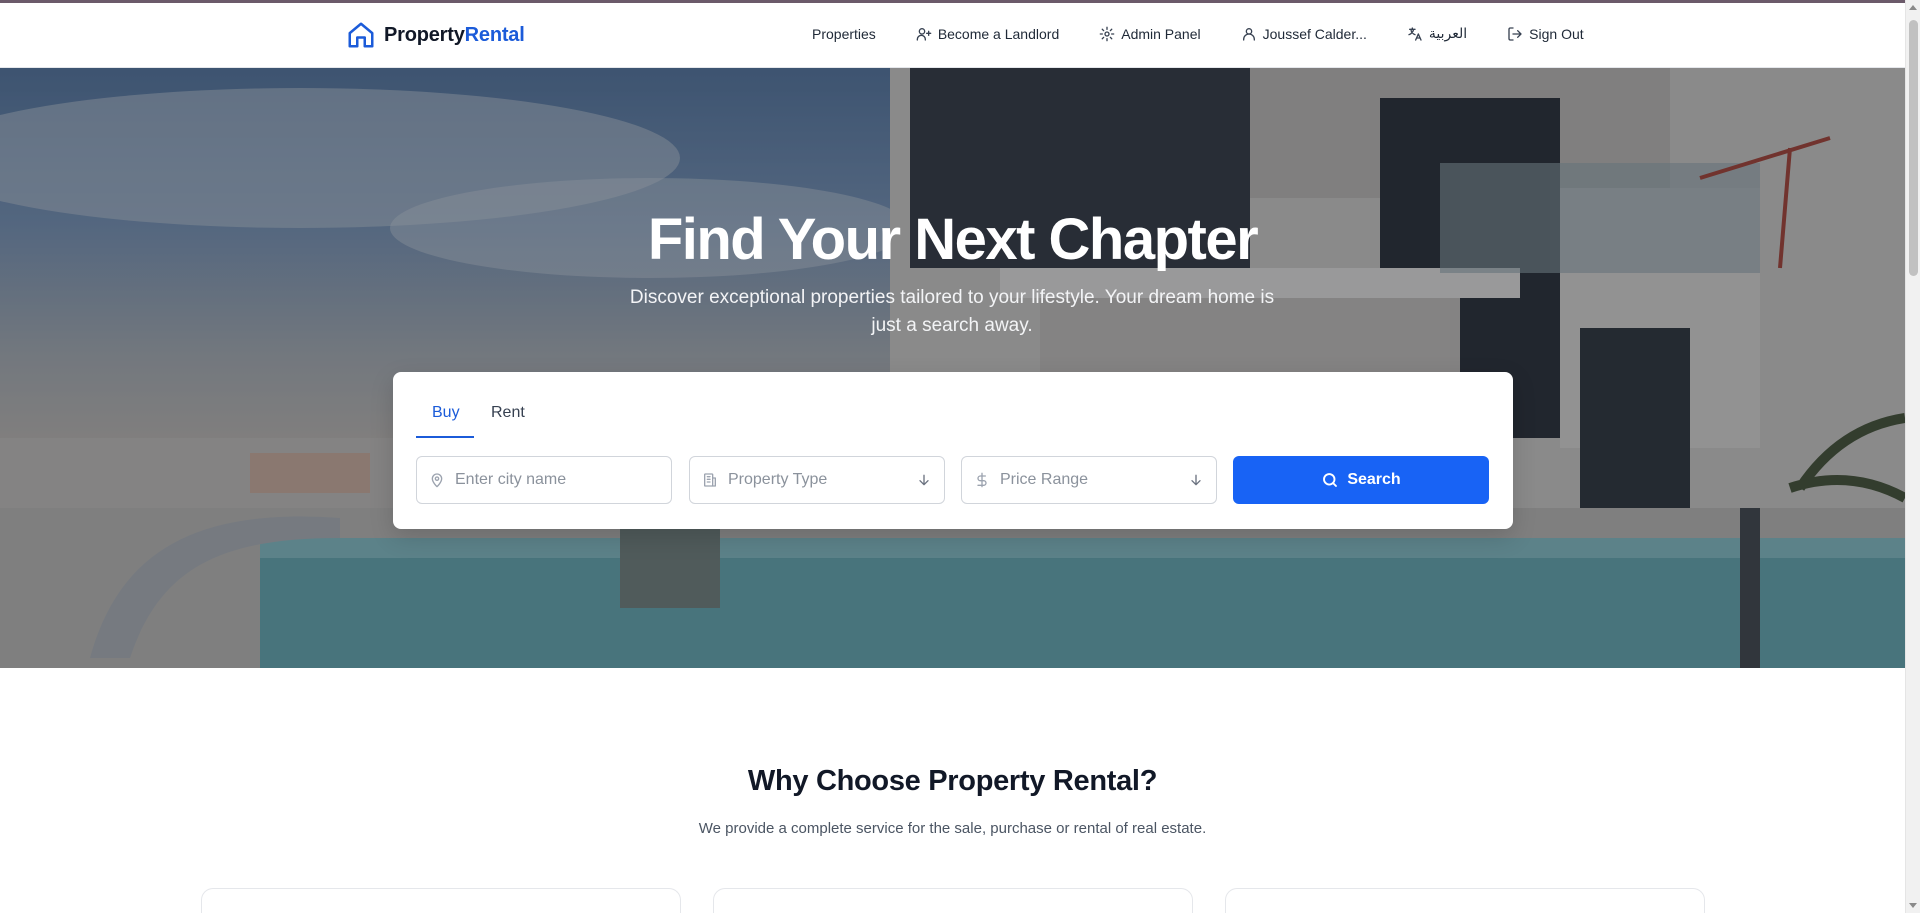  I want to click on price-range-label: Price Range, so click(1044, 479).